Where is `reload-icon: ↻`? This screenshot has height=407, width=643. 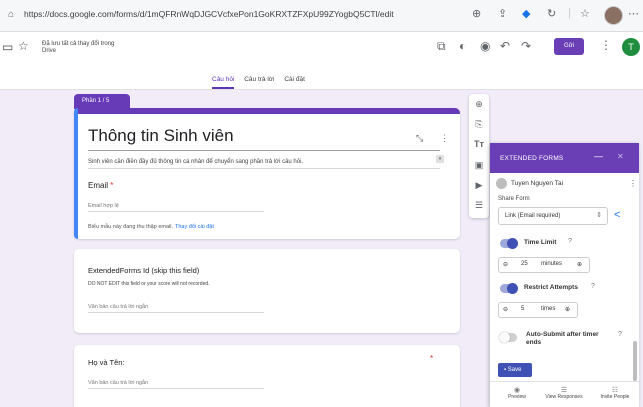 reload-icon: ↻ is located at coordinates (551, 13).